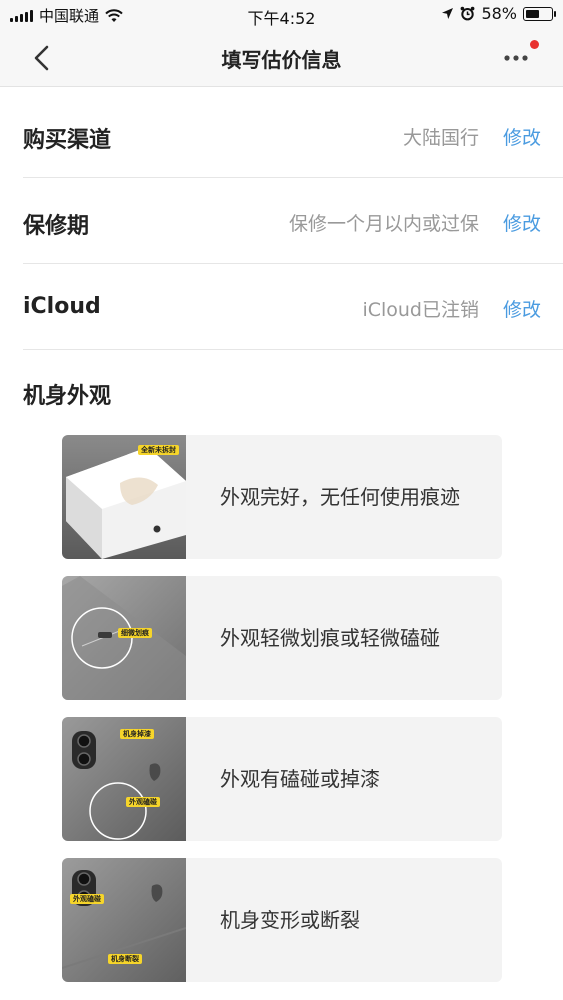  Describe the element at coordinates (67, 396) in the screenshot. I see `section-title-appearance: 机身外观` at that location.